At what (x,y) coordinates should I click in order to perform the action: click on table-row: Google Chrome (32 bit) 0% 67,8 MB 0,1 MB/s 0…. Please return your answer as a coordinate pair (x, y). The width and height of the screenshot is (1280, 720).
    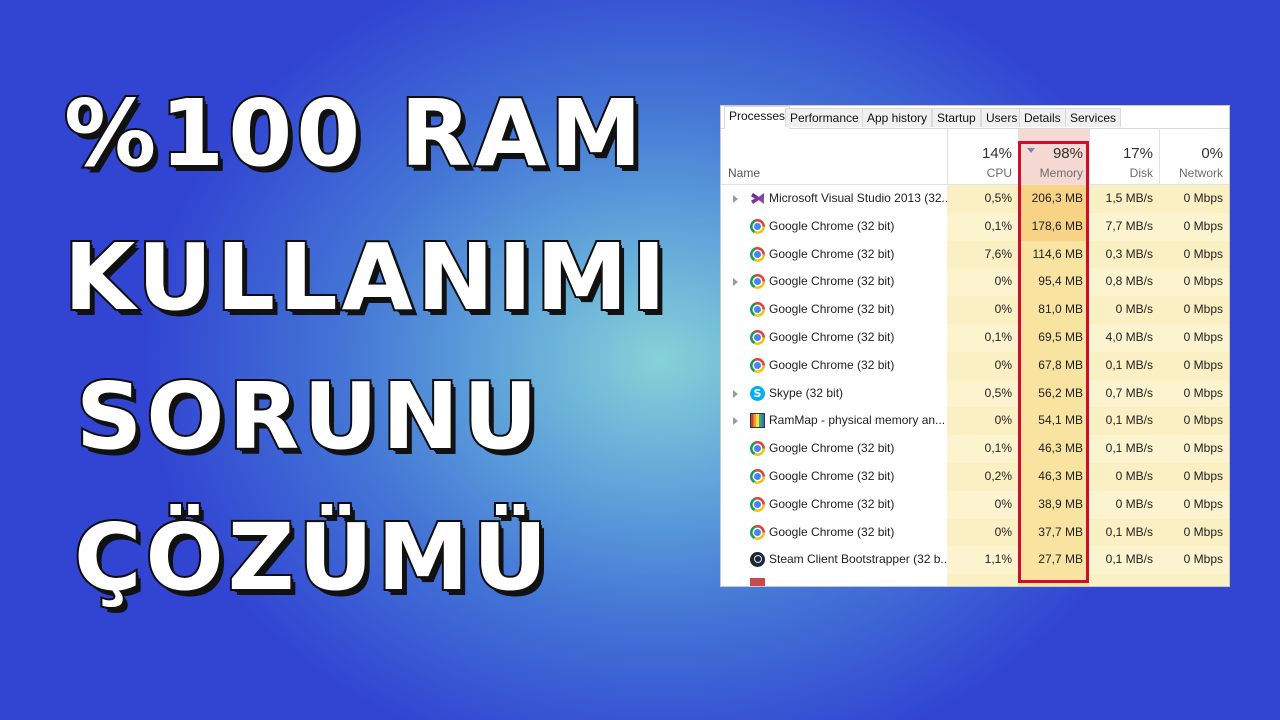
    Looking at the image, I should click on (975, 365).